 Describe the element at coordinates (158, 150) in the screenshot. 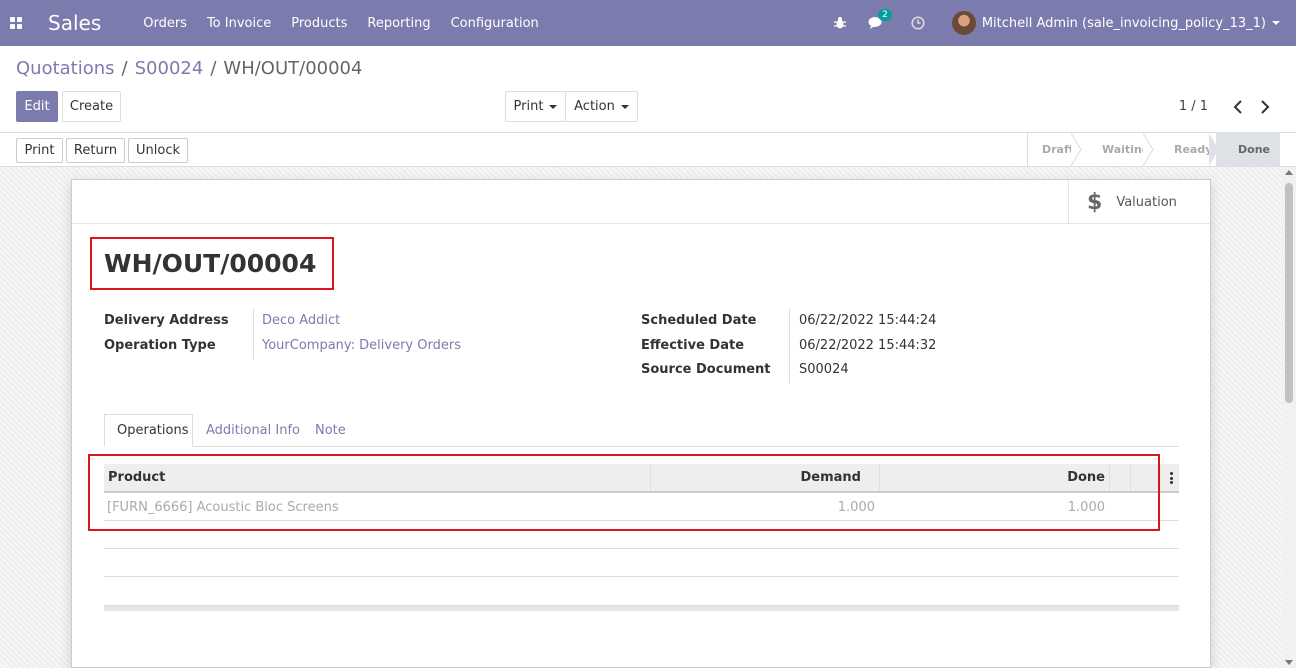

I see `unlock-button: Unlock` at that location.